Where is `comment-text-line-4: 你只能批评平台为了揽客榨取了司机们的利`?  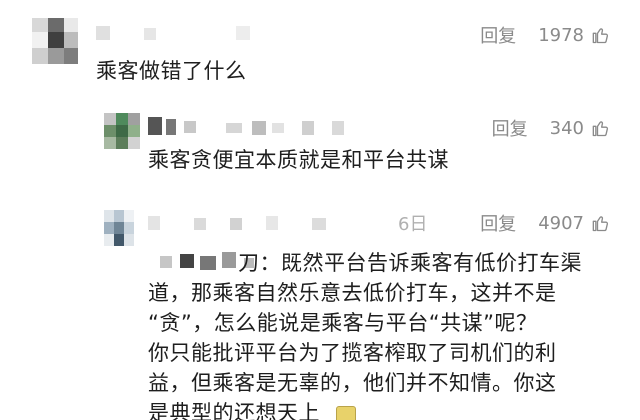
comment-text-line-4: 你只能批评平台为了揽客榨取了司机们的利 is located at coordinates (352, 353).